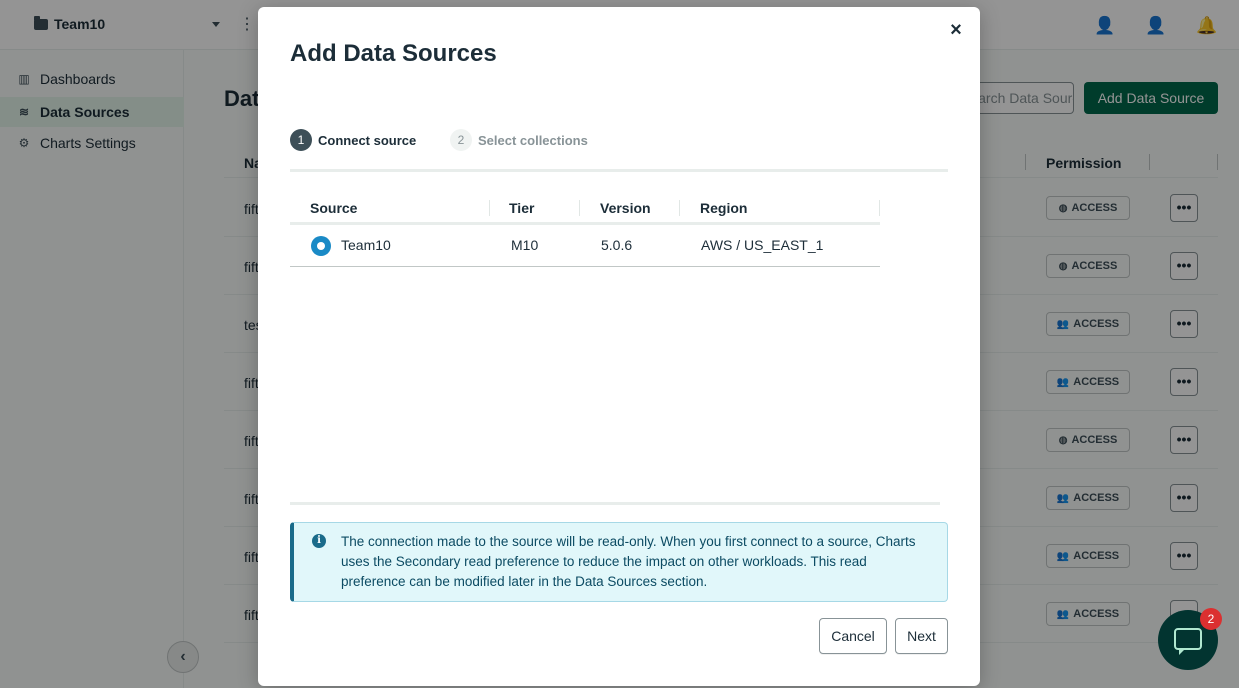 This screenshot has height=688, width=1239. I want to click on source-table-header: Source Tier Version Region, so click(585, 210).